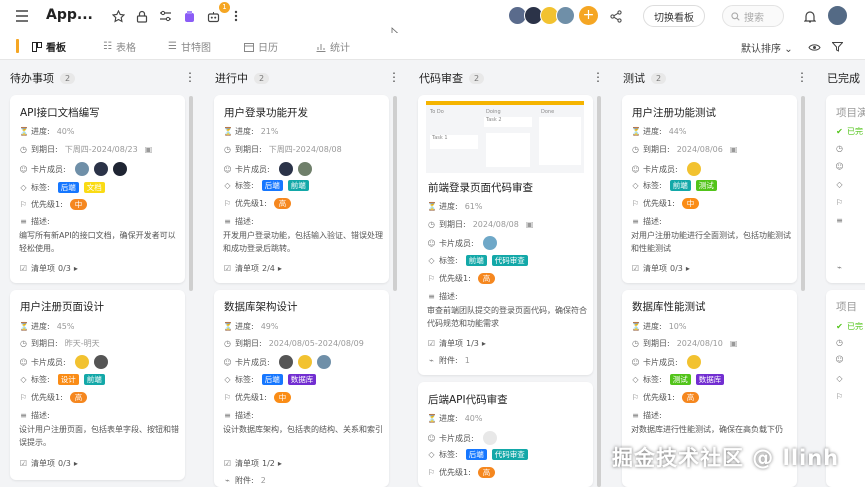  I want to click on column-header-review: 代码审查 2, so click(452, 78).